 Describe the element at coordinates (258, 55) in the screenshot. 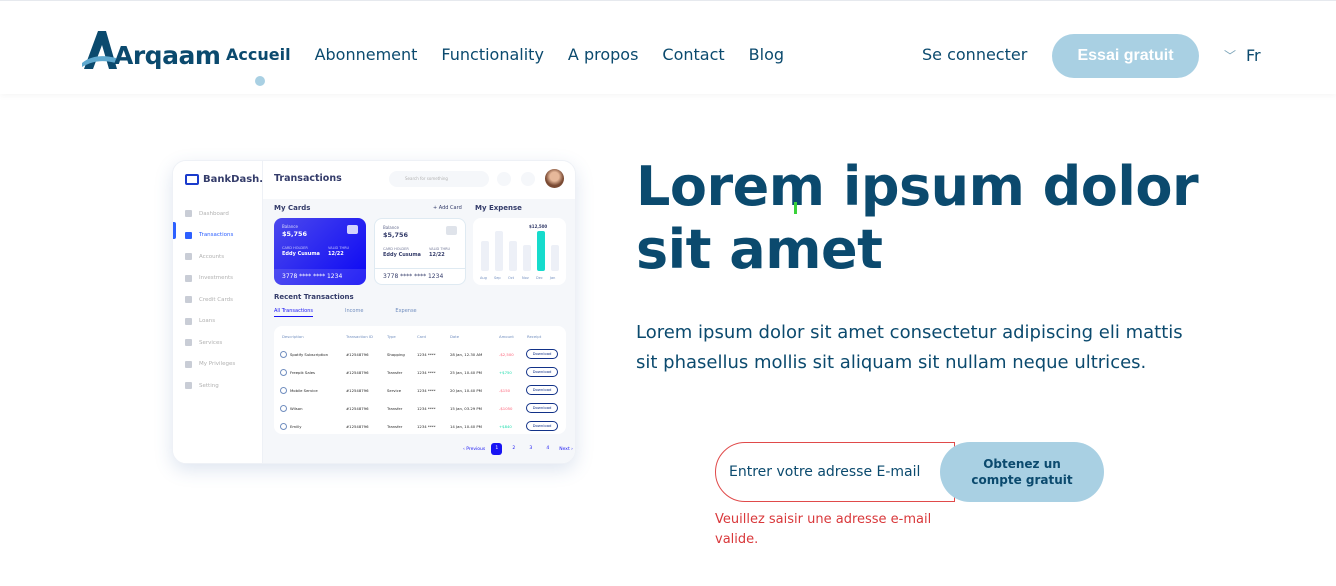

I see `nav-item-accueil: Accueil` at that location.